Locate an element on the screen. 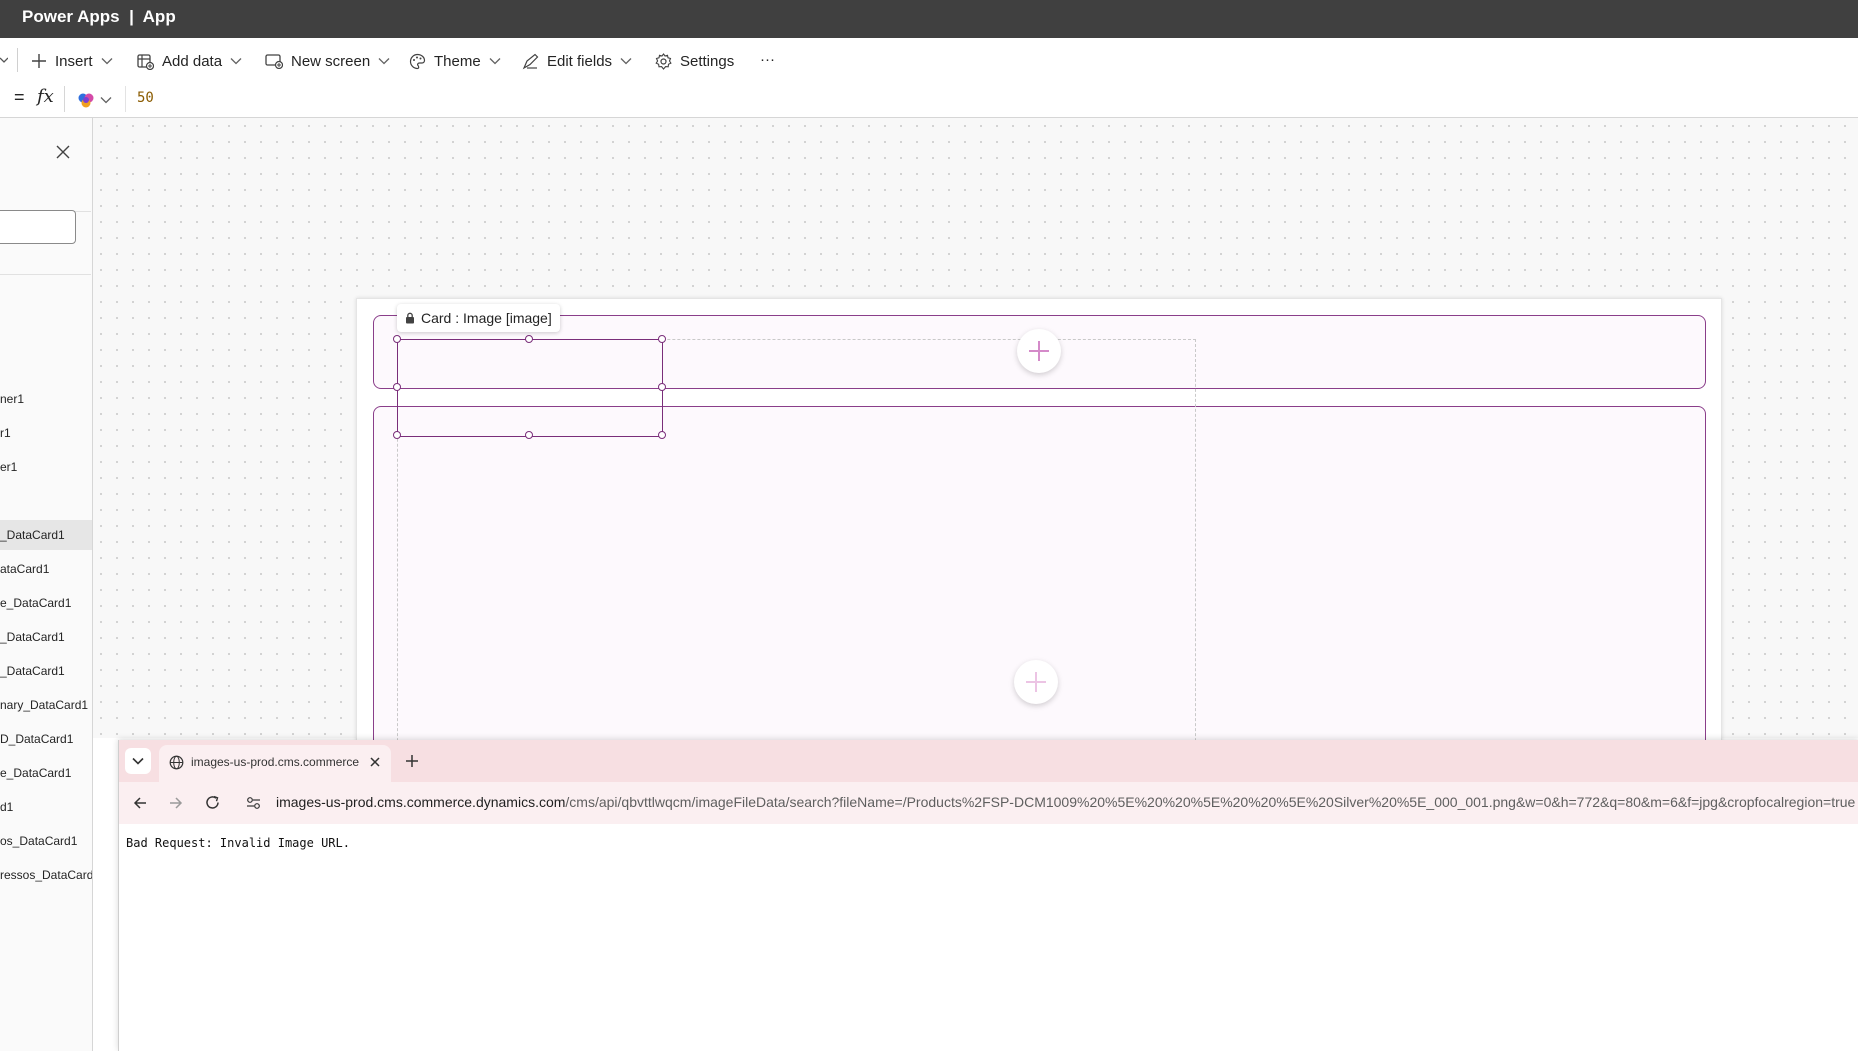  copilot-icon is located at coordinates (86, 100).